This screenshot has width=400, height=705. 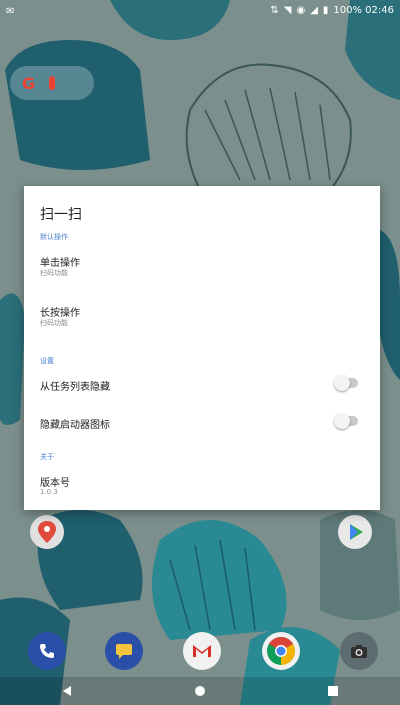 I want to click on gmail-icon, so click(x=202, y=651).